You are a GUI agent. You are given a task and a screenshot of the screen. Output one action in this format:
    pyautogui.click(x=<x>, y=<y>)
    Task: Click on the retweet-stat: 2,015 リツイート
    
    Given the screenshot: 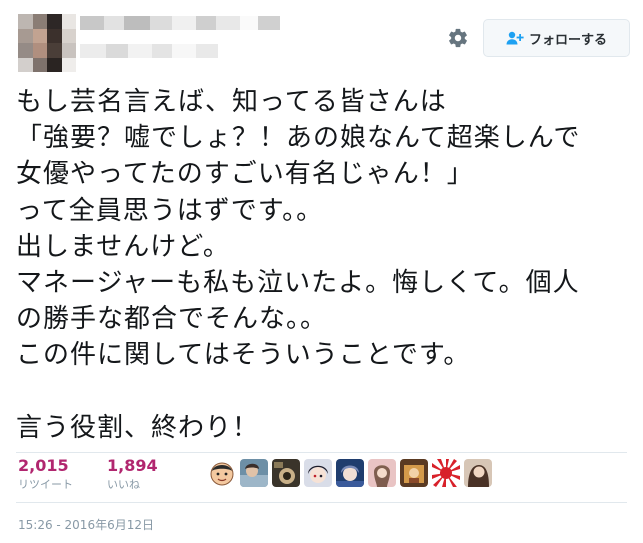 What is the action you would take?
    pyautogui.click(x=45, y=475)
    